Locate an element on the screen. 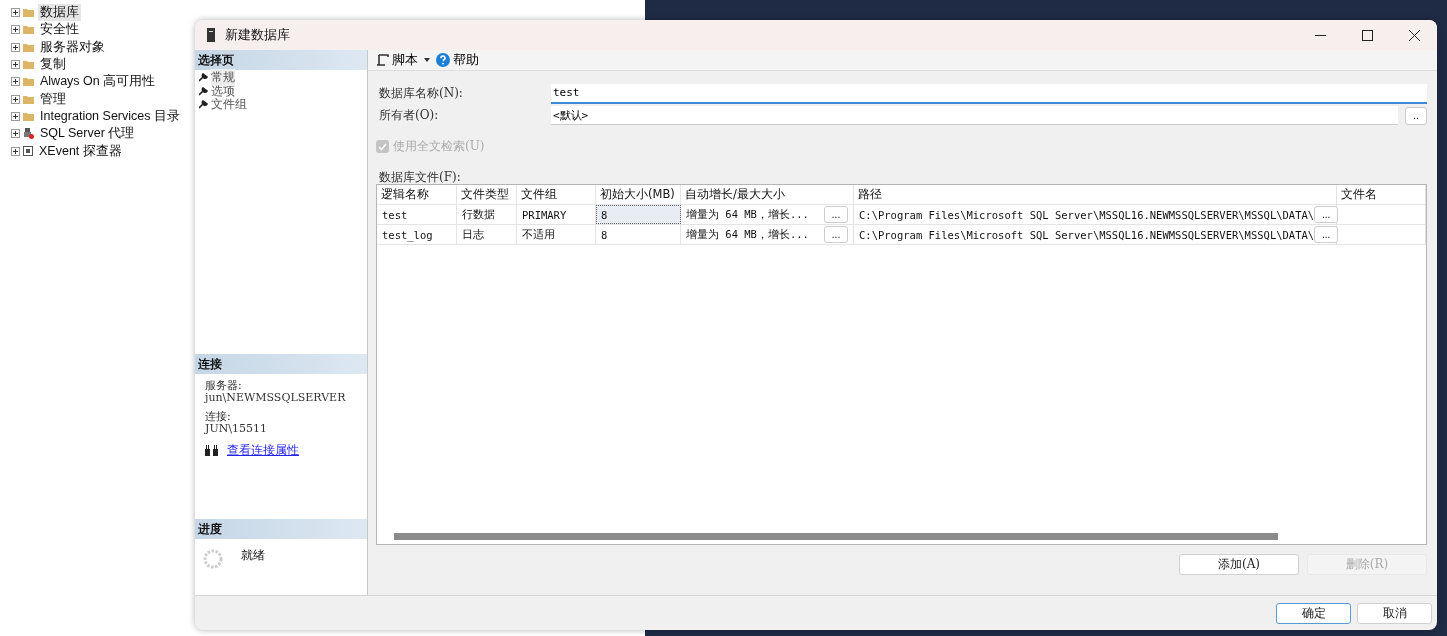  table-cell: test is located at coordinates (417, 214).